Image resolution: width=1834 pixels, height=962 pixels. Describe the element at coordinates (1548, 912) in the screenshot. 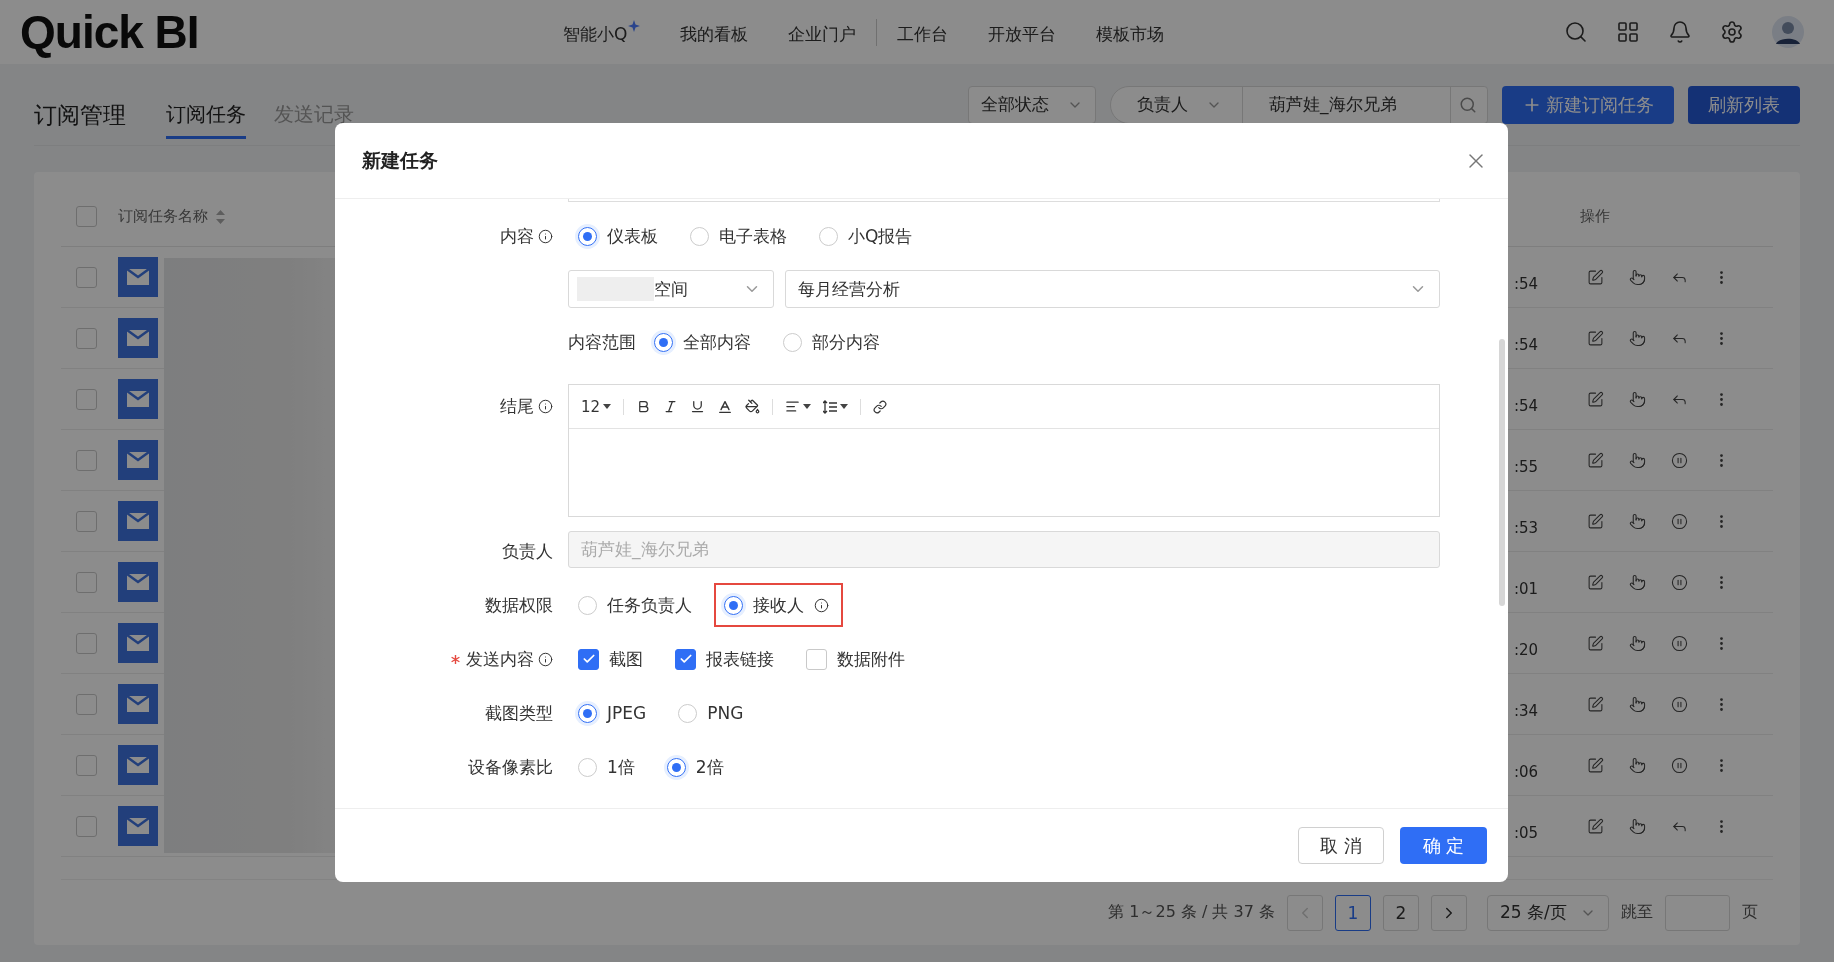

I see `page-size-select: 25 条/页` at that location.